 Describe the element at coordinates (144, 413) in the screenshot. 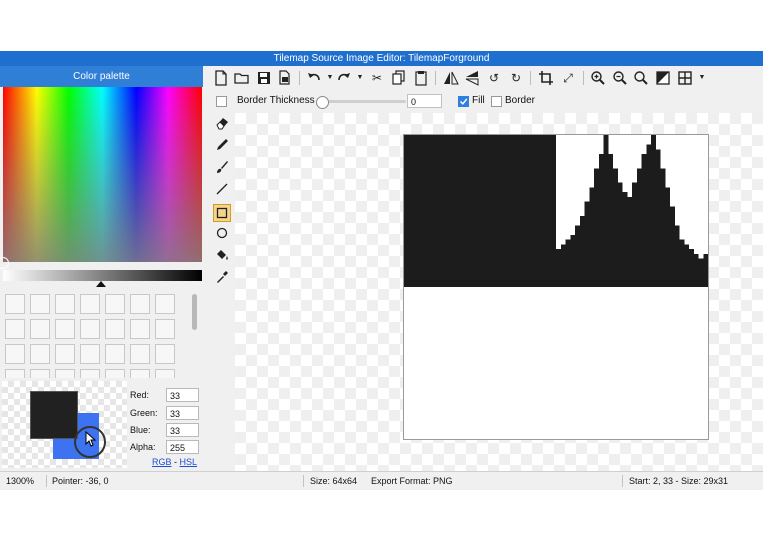

I see `green-label: Green:` at that location.